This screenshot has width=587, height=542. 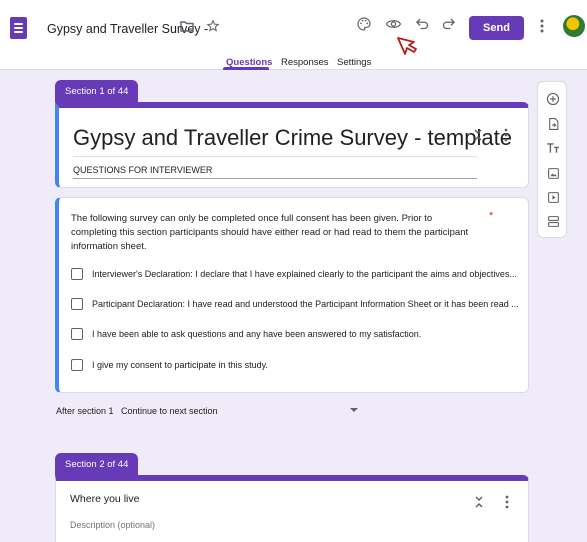 I want to click on section-2-title: Where you live, so click(x=104, y=499).